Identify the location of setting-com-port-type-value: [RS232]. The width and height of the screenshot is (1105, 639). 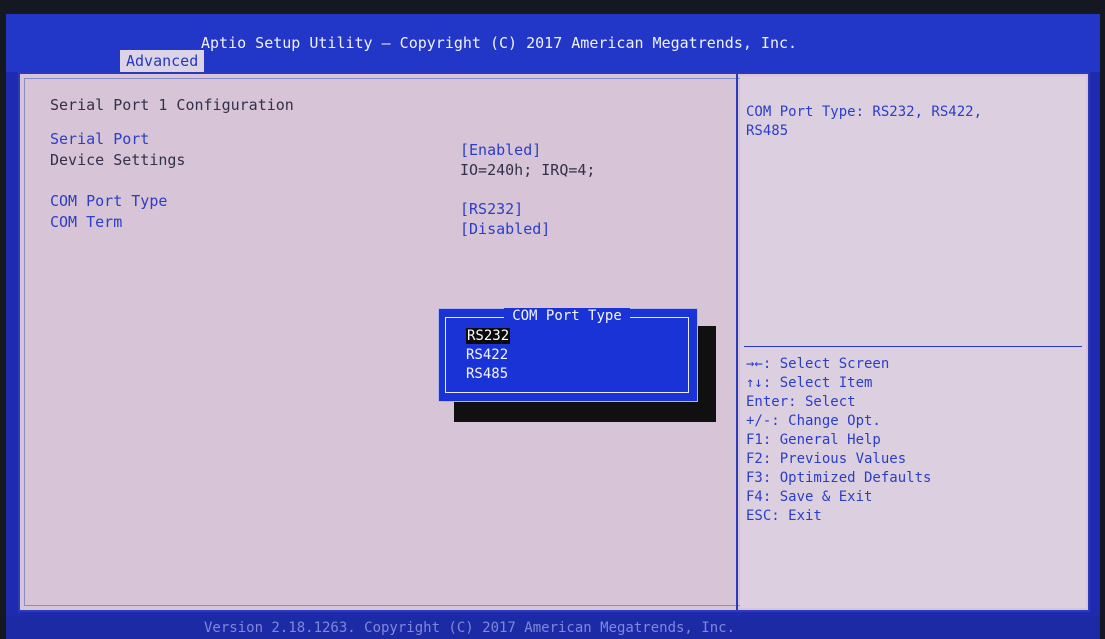
(491, 209).